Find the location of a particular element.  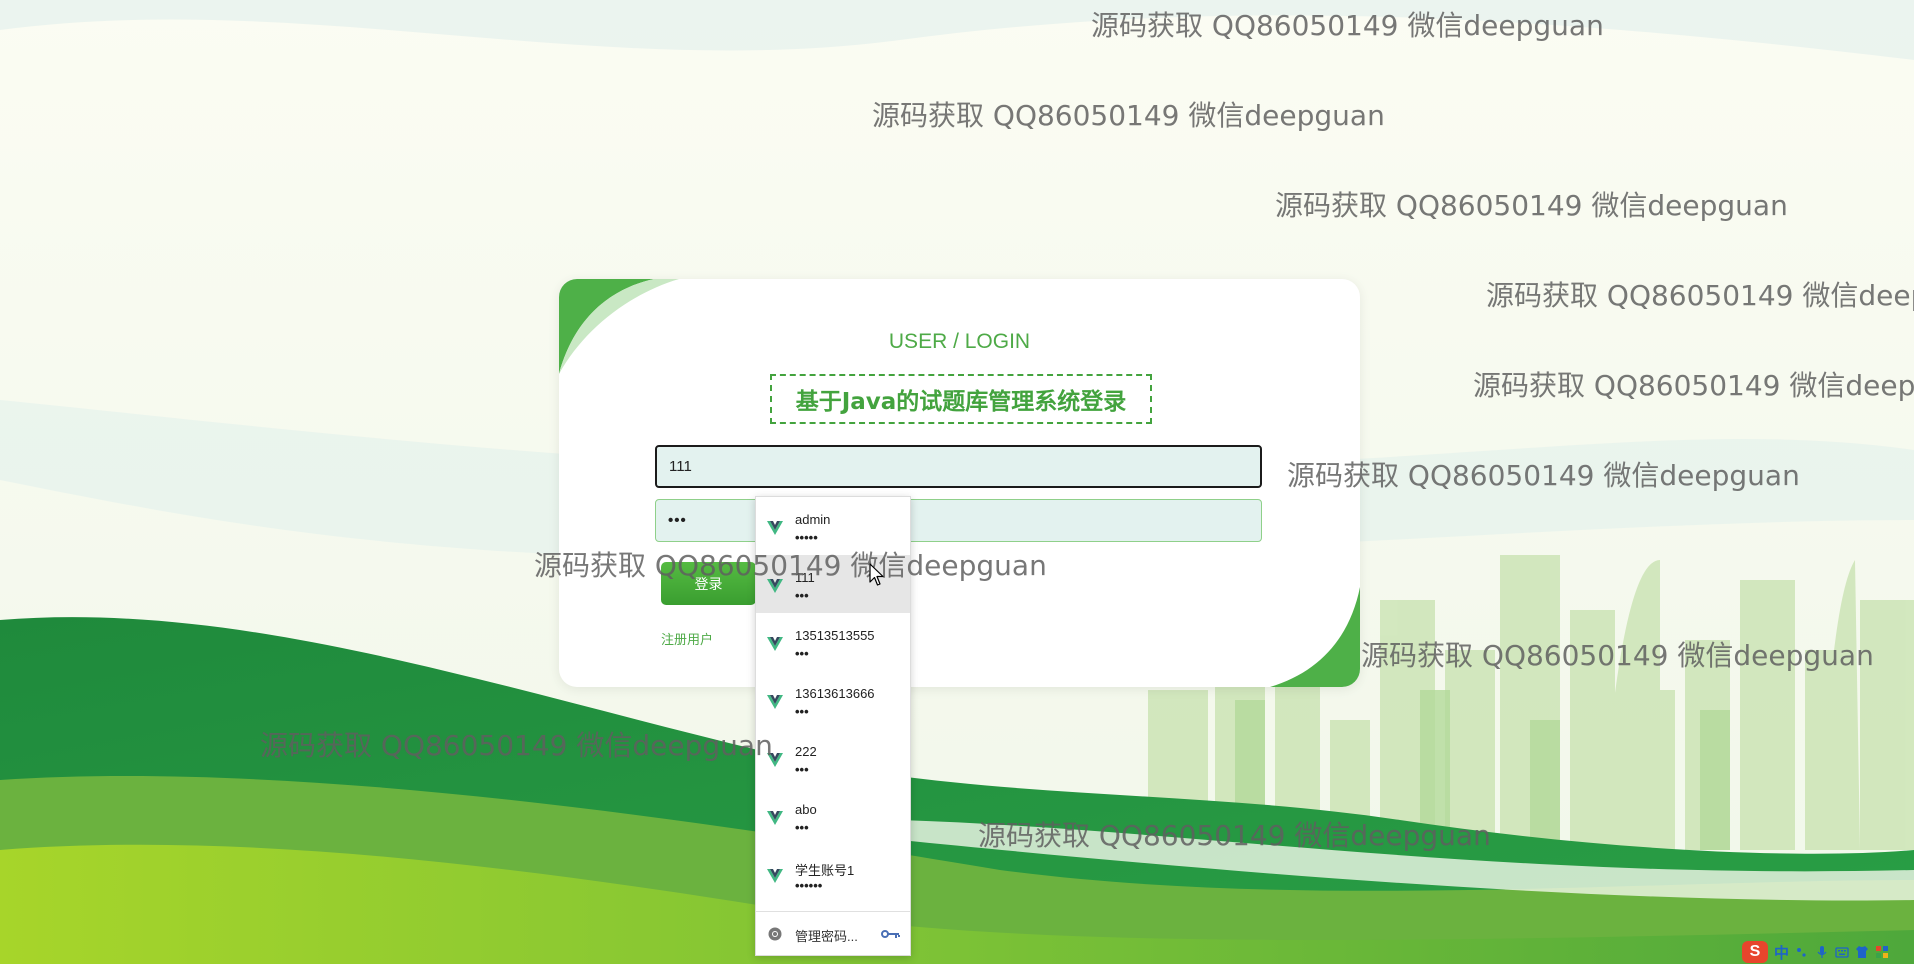

autofill-account-name: 222 is located at coordinates (806, 751).